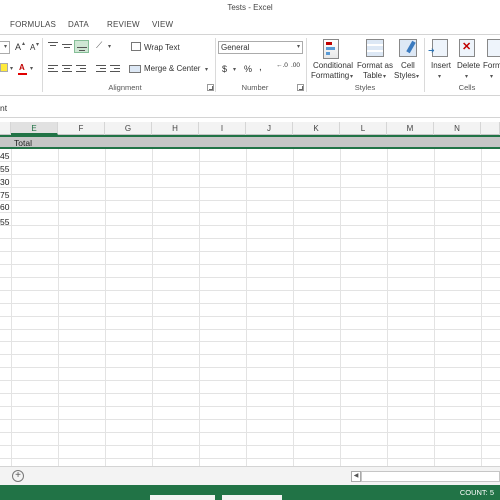 The height and width of the screenshot is (500, 500). I want to click on format-cells-icon, so click(493, 48).